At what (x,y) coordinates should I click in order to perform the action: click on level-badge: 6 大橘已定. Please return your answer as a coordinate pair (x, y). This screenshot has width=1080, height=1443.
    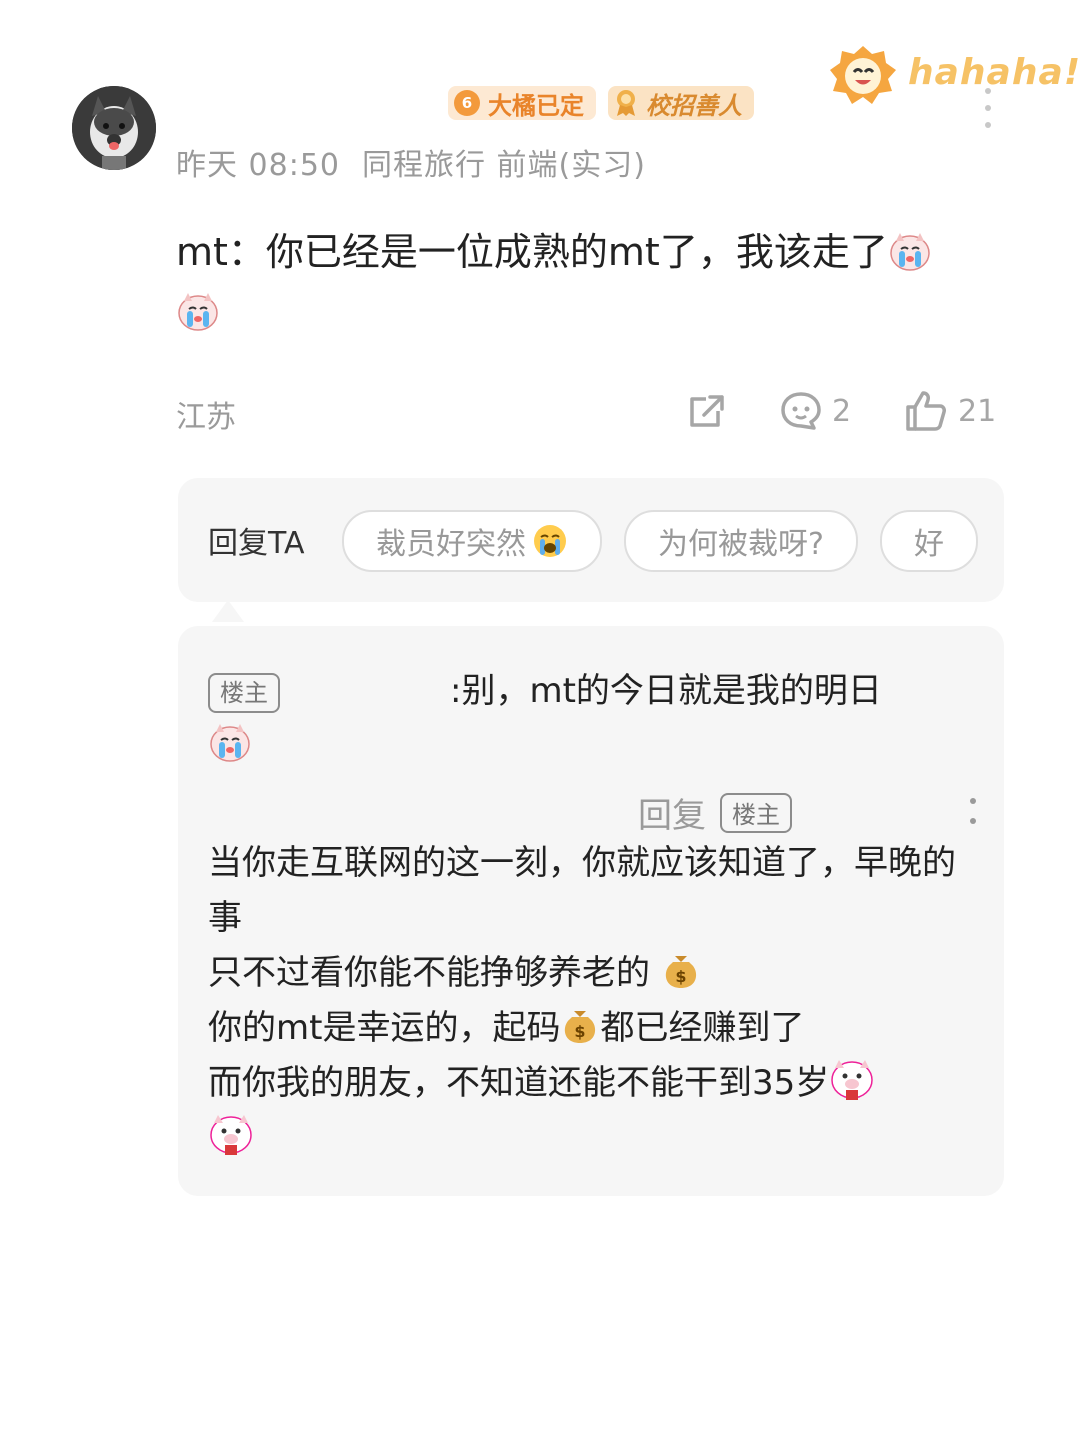
    Looking at the image, I should click on (522, 103).